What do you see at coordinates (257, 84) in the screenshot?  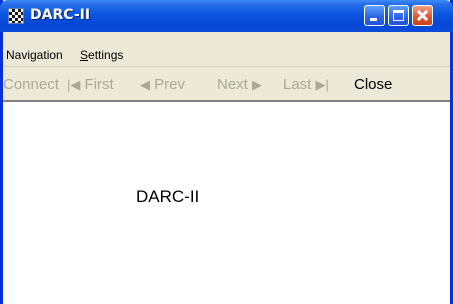 I see `next-icon: ▶` at bounding box center [257, 84].